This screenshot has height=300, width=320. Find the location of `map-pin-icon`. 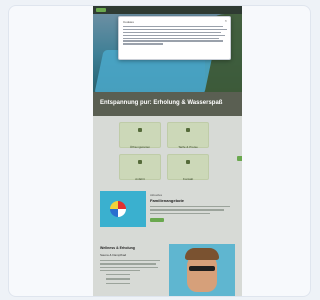

map-pin-icon is located at coordinates (140, 162).